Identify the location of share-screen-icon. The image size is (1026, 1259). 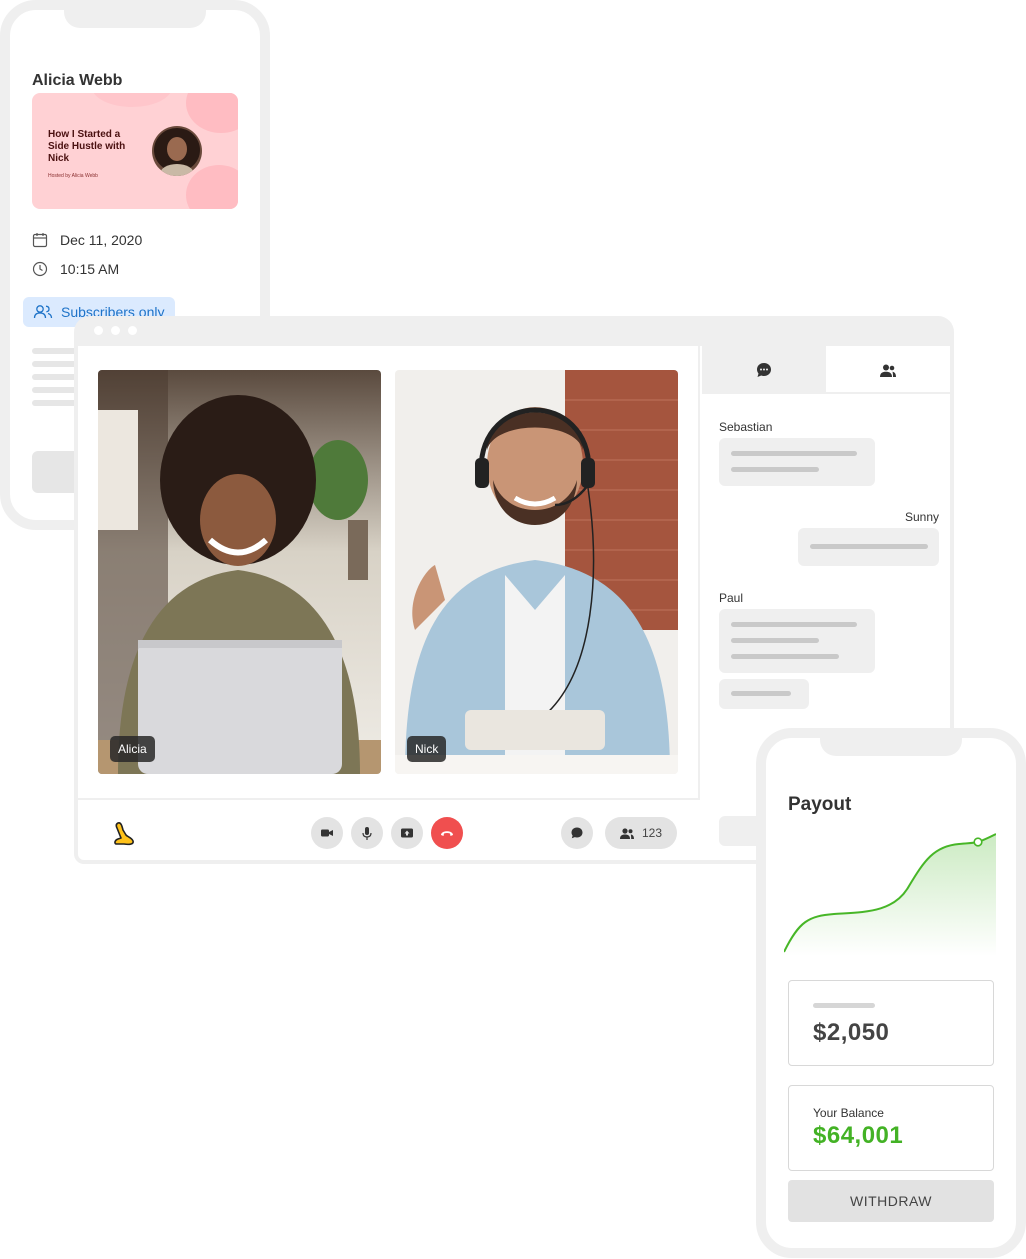
(407, 832).